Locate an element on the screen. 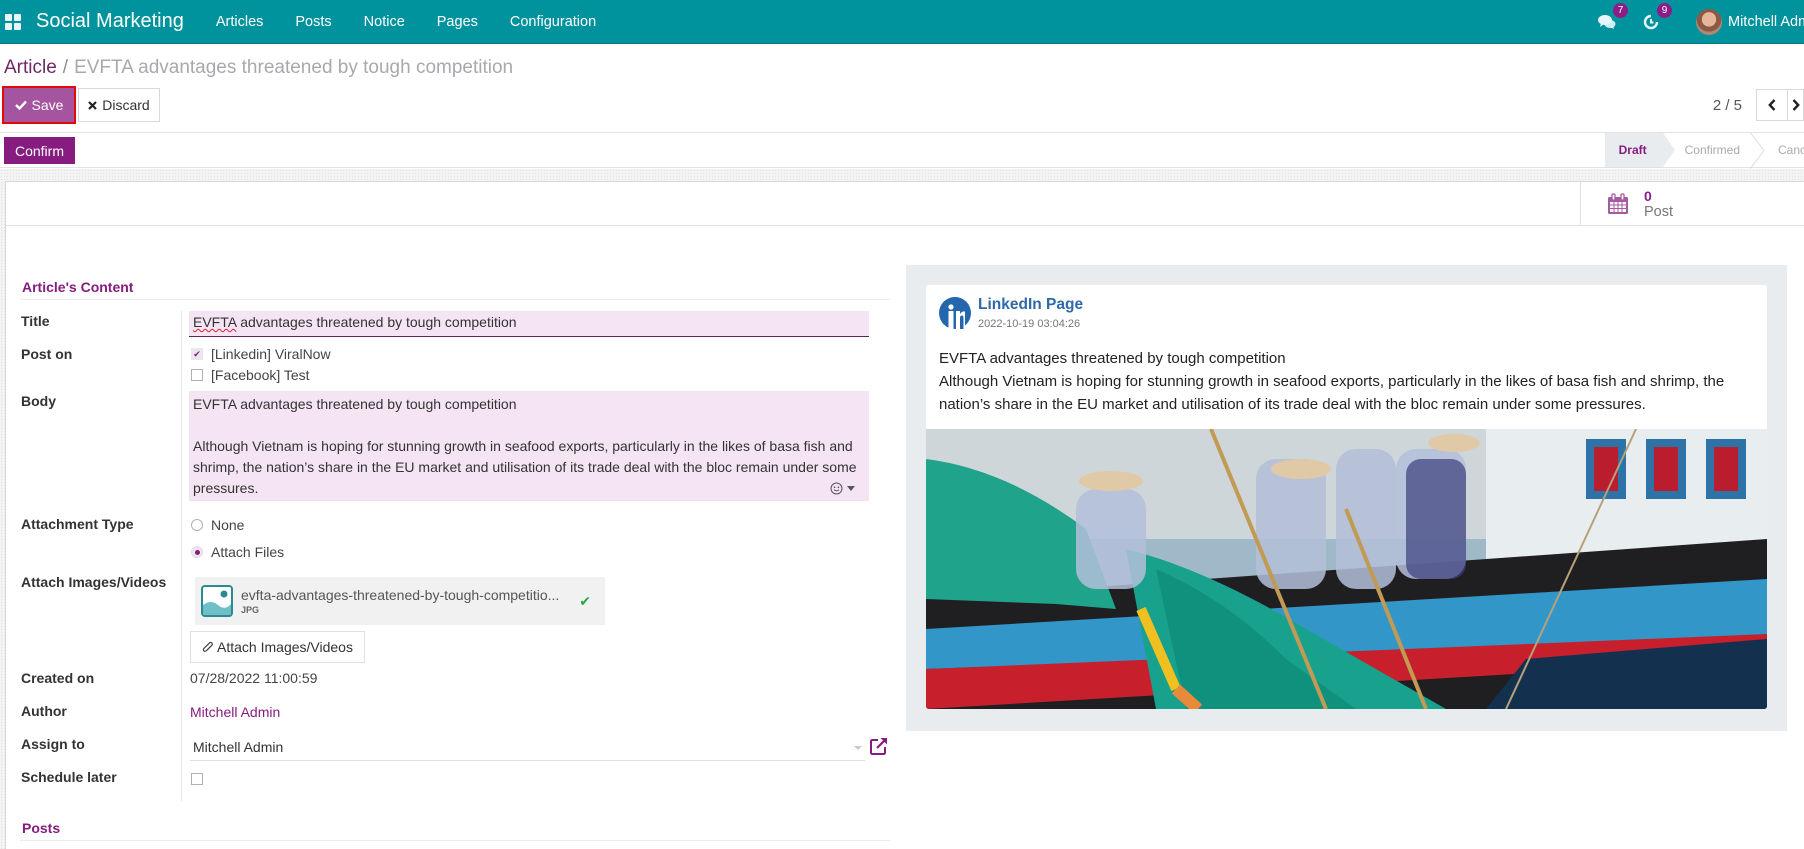 The image size is (1804, 849). systray: 7 9 Mitchell Admin is located at coordinates (1700, 22).